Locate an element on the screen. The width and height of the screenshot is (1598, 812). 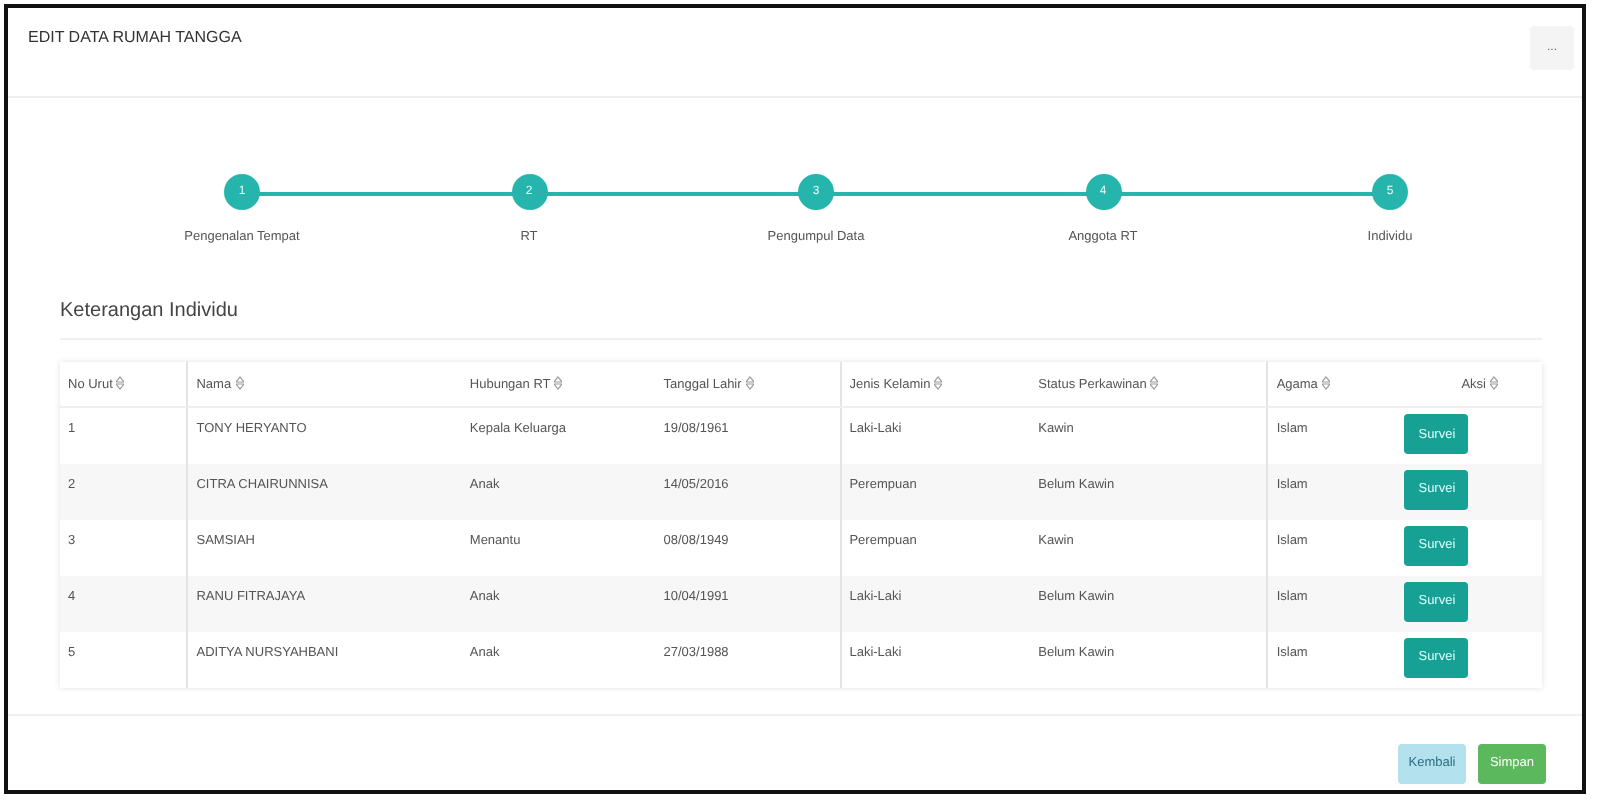
section-title: Keterangan Individu is located at coordinates (150, 313).